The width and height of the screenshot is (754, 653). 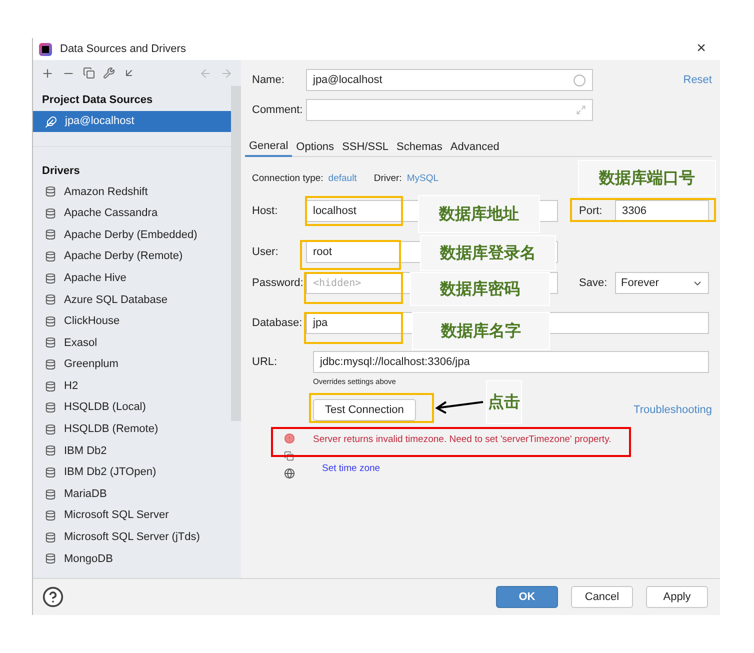 I want to click on field-label: Host:, so click(x=265, y=211).